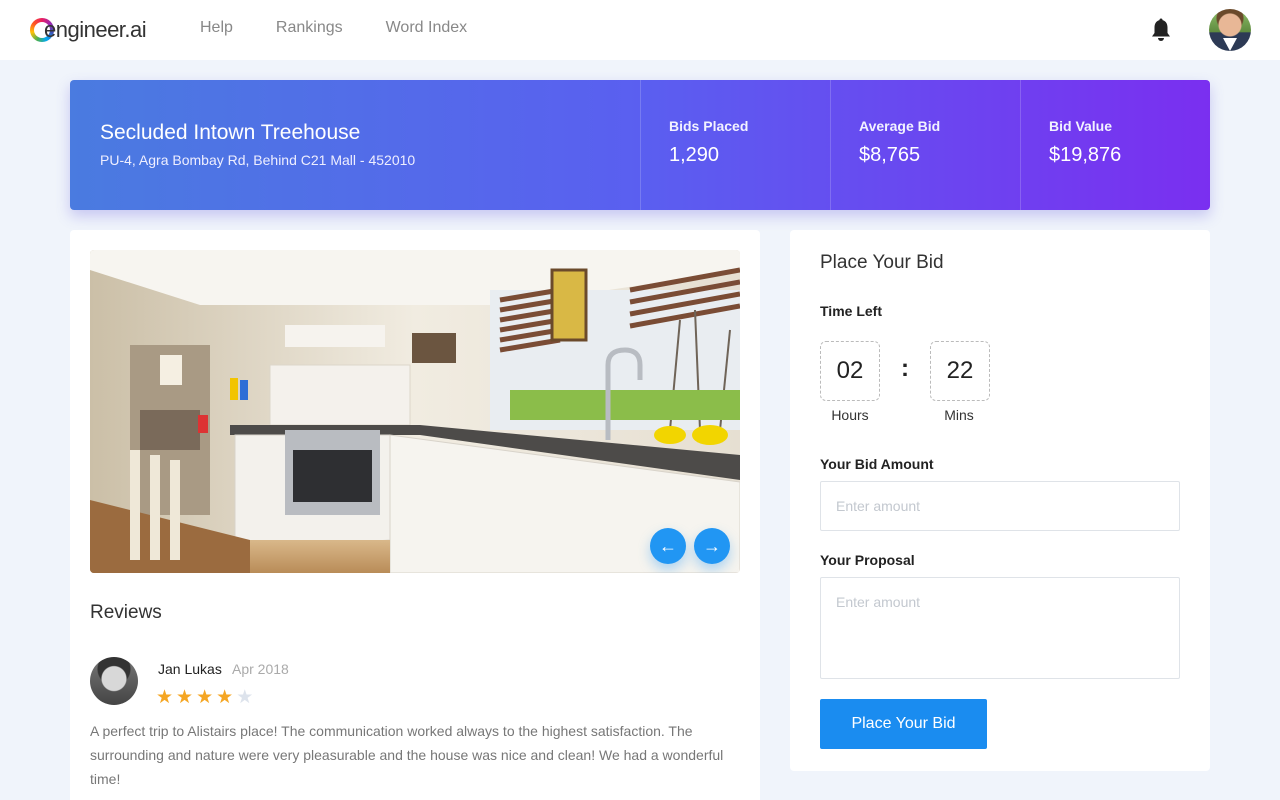  Describe the element at coordinates (867, 560) in the screenshot. I see `proposal-label: Your Proposal` at that location.